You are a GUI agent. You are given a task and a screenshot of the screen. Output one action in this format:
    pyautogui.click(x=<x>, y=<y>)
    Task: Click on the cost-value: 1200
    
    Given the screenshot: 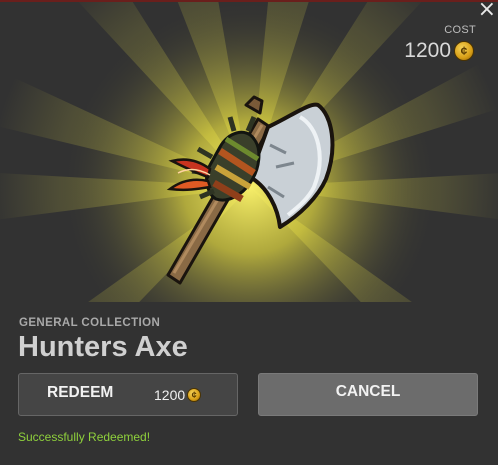 What is the action you would take?
    pyautogui.click(x=427, y=50)
    